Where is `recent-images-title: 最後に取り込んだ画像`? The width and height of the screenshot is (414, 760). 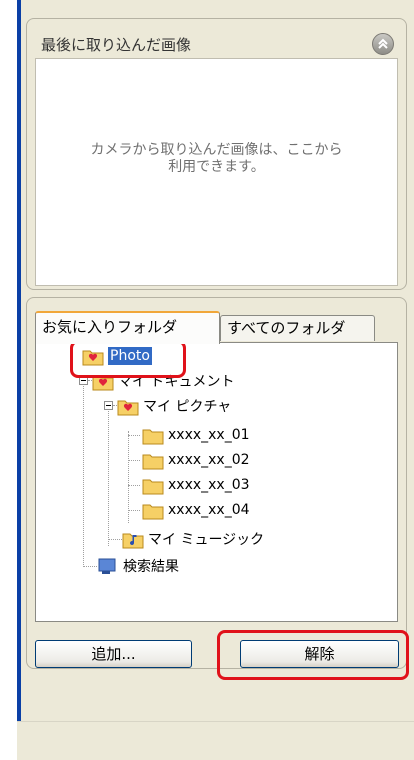 recent-images-title: 最後に取り込んだ画像 is located at coordinates (116, 45).